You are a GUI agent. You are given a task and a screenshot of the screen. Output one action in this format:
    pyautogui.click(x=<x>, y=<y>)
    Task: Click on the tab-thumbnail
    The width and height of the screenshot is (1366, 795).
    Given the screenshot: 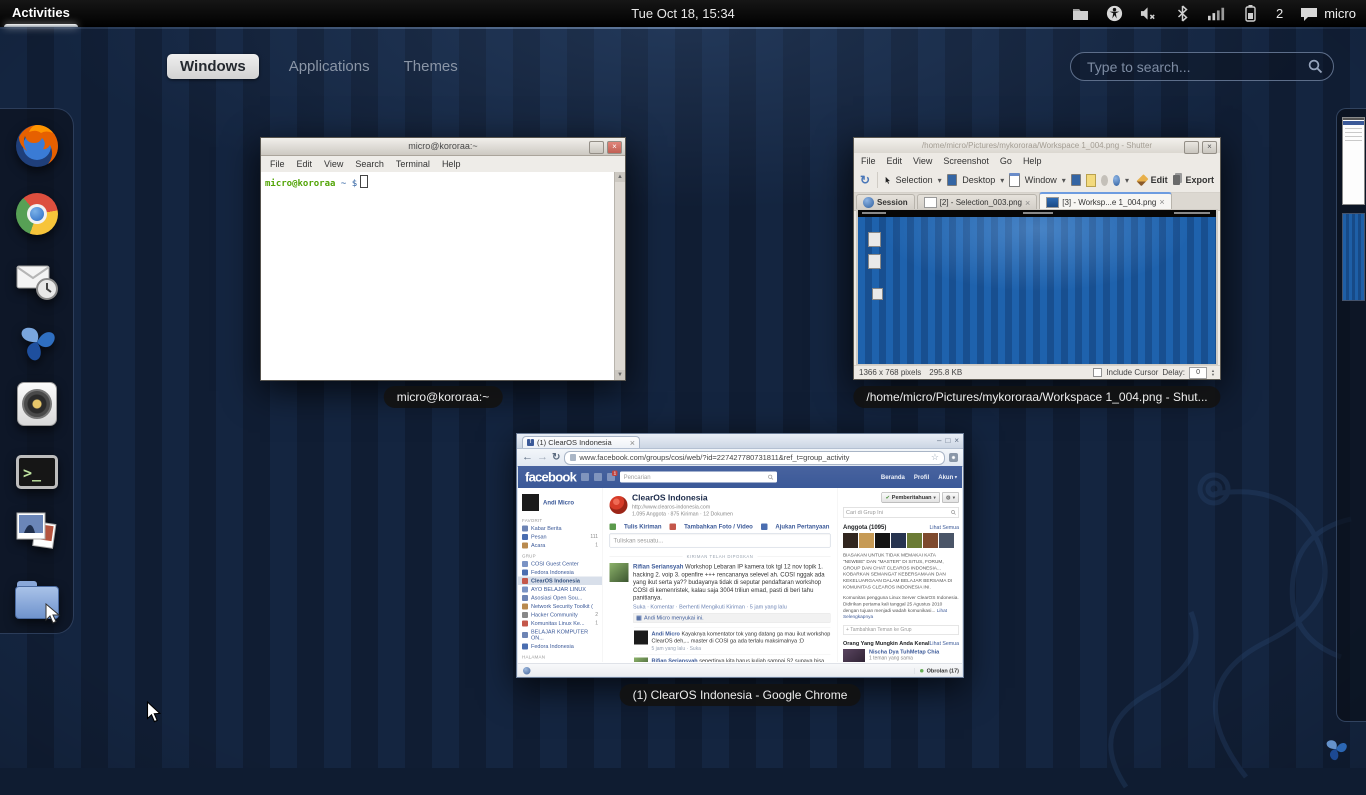 What is the action you would take?
    pyautogui.click(x=1053, y=202)
    